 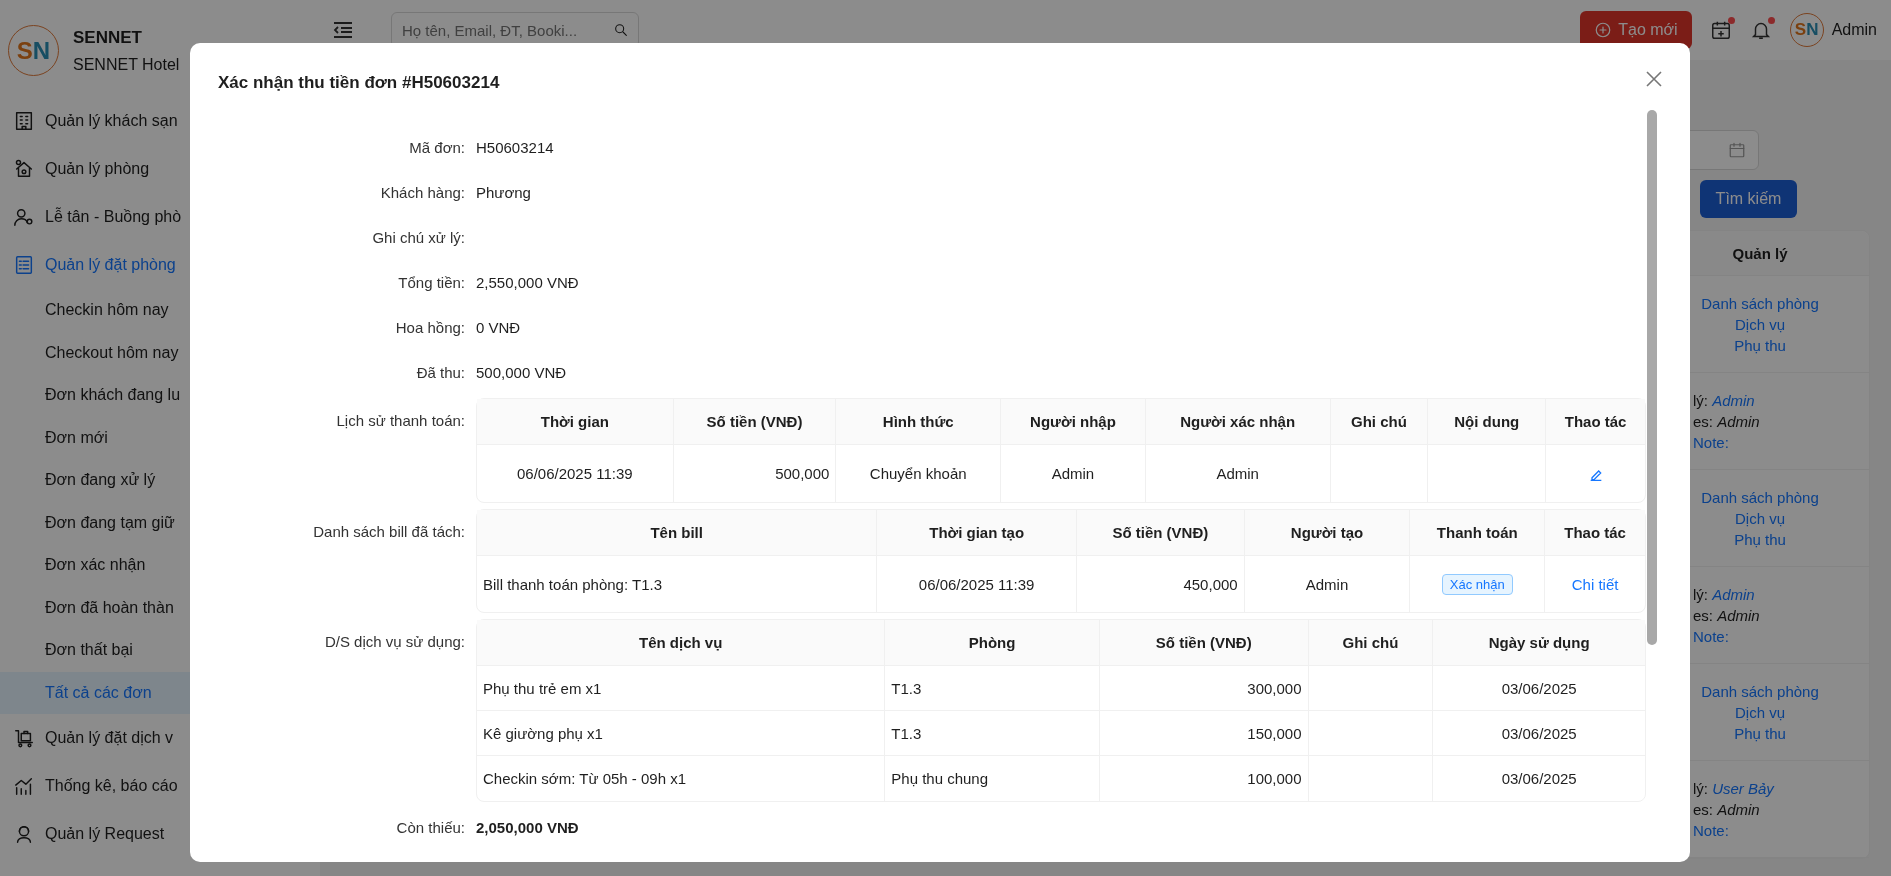 What do you see at coordinates (440, 373) in the screenshot?
I see `field-label: Đã thu:` at bounding box center [440, 373].